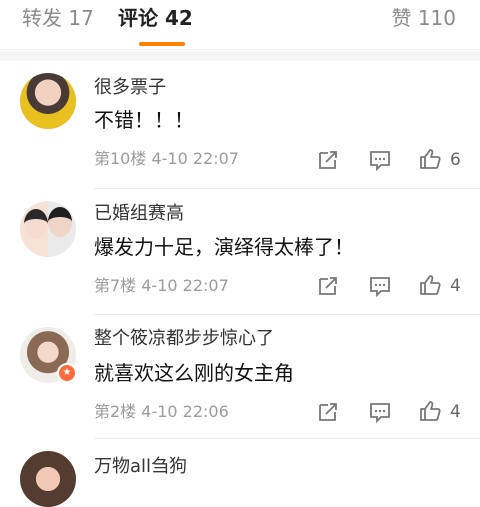  I want to click on comment-meta: 第2楼 4-10 22:06, so click(161, 411).